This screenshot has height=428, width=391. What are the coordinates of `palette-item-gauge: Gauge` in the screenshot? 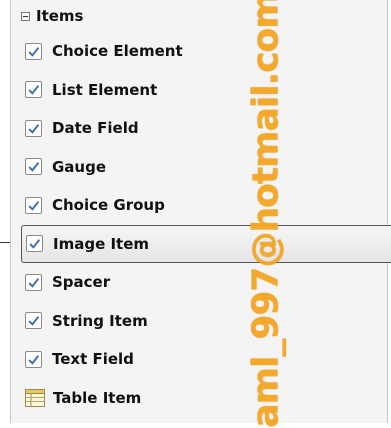 It's located at (205, 167).